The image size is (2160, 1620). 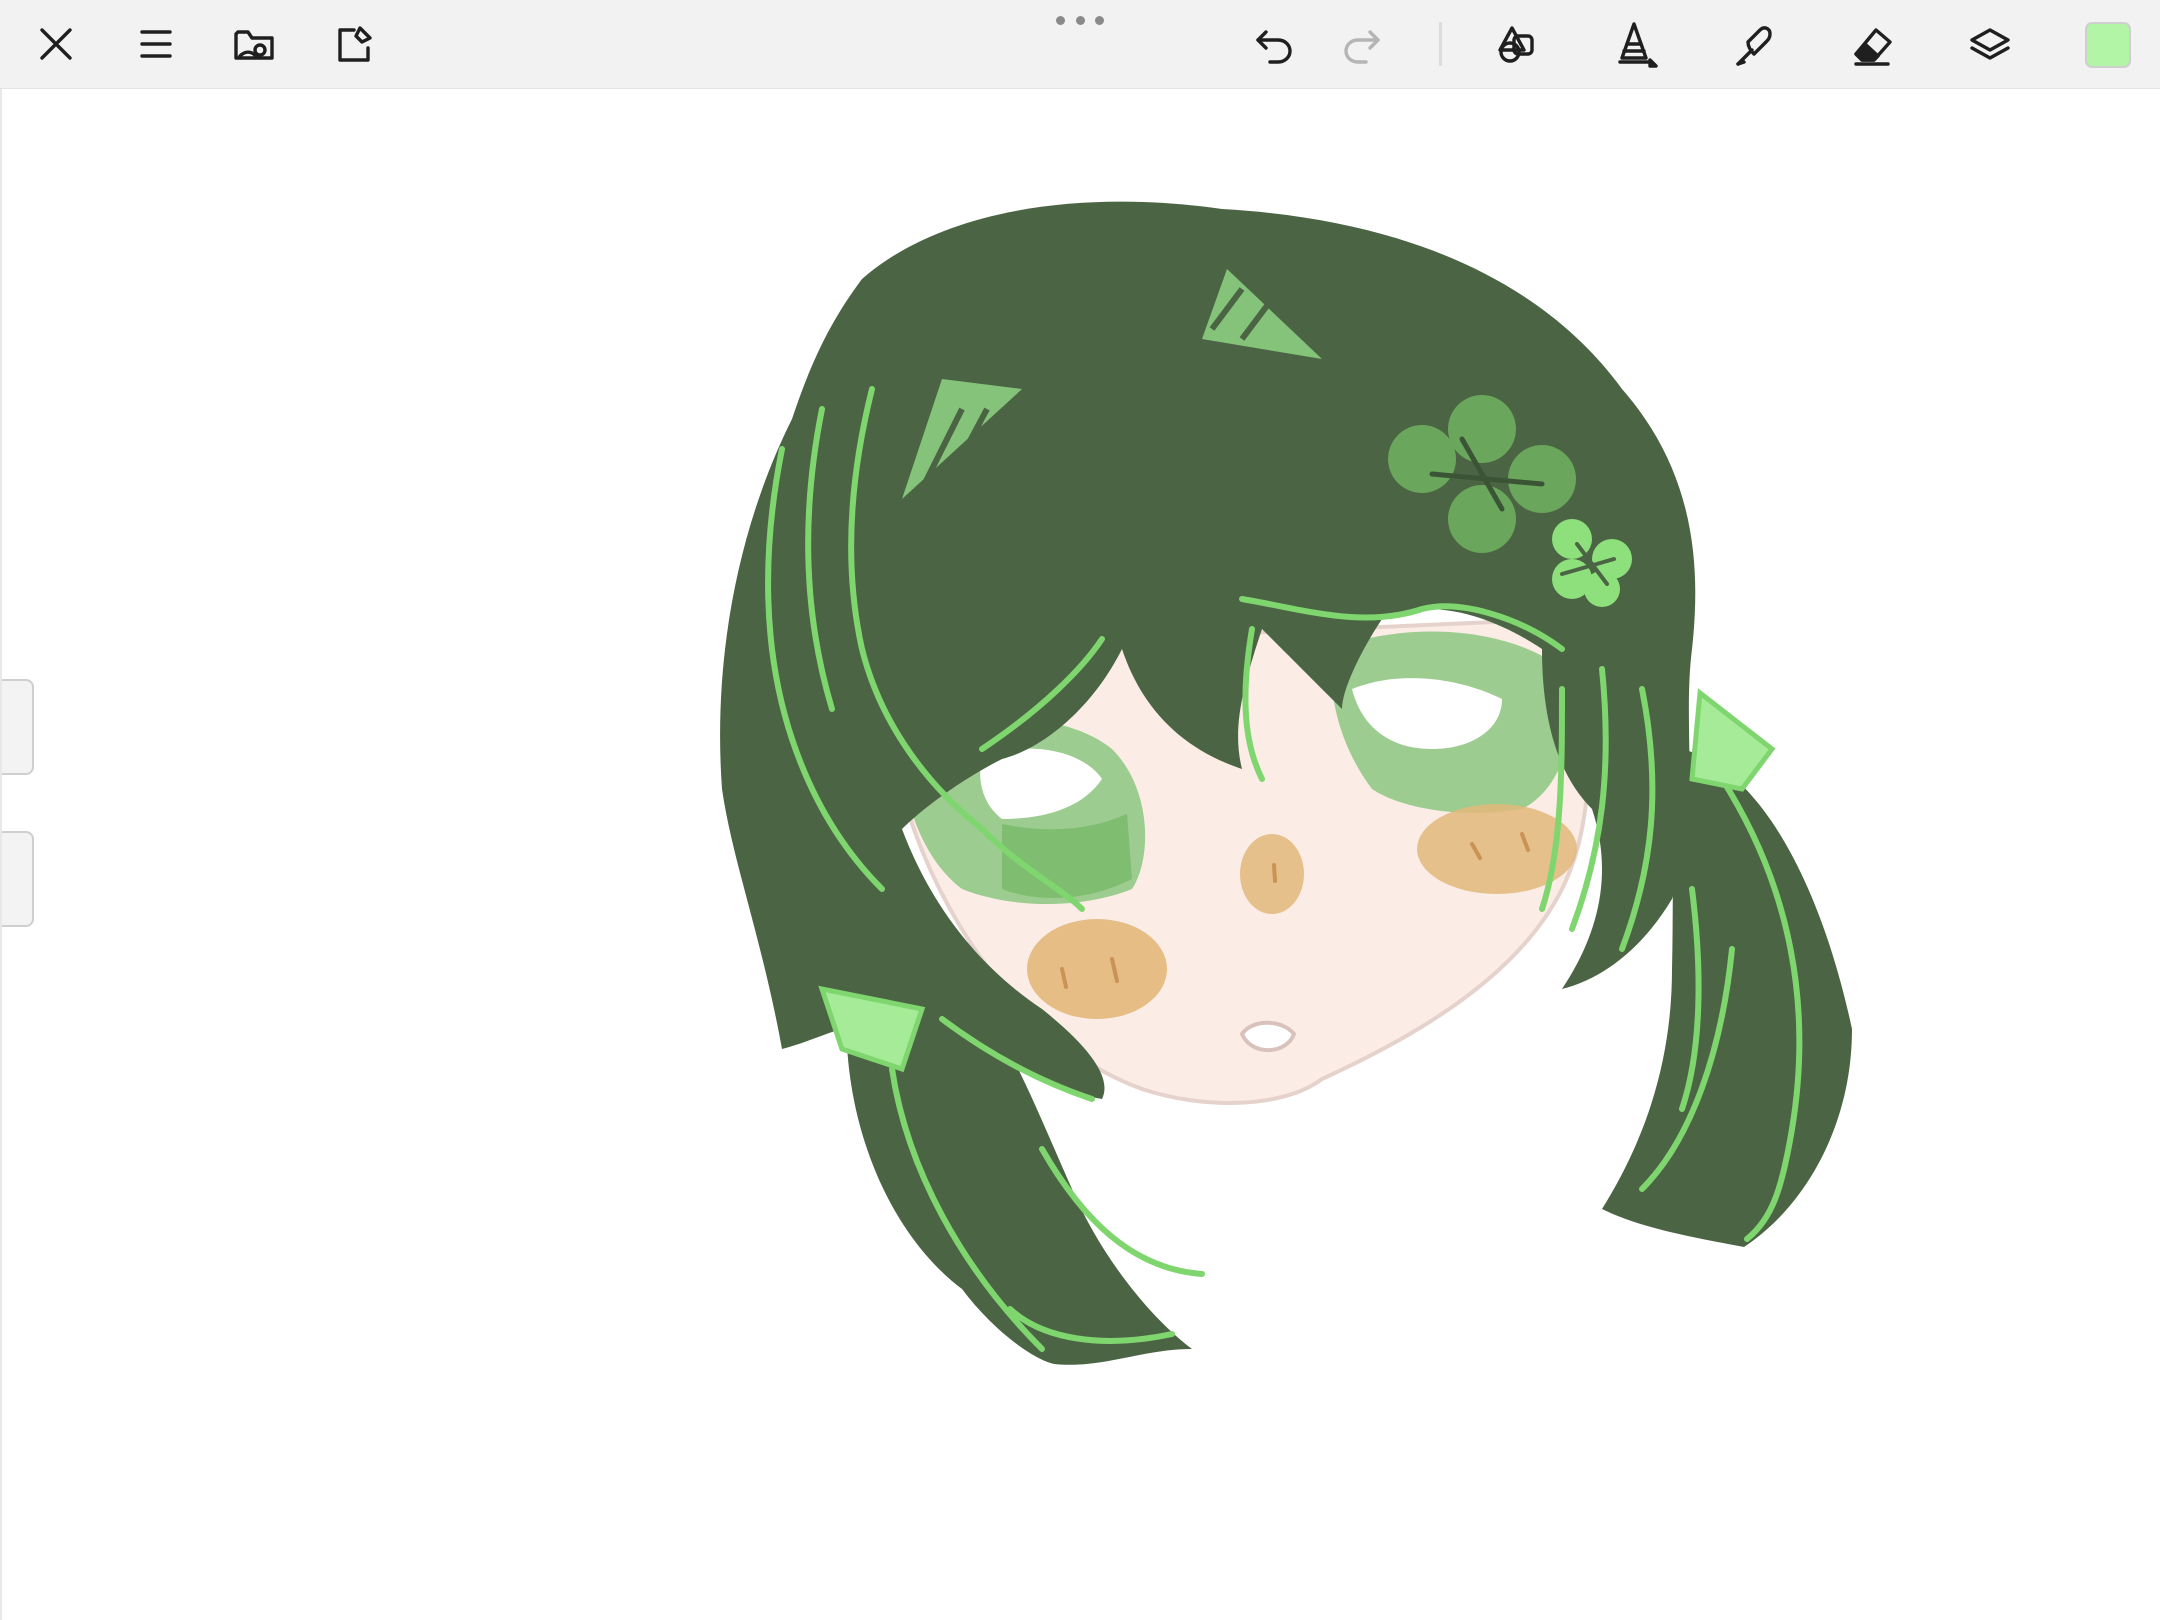 I want to click on shapes-icon, so click(x=1516, y=44).